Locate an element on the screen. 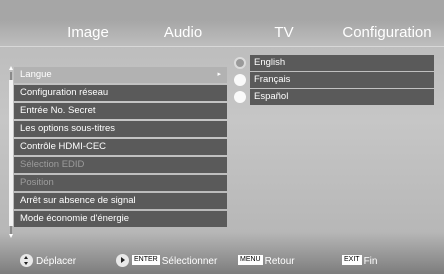  tab-divider is located at coordinates (222, 46).